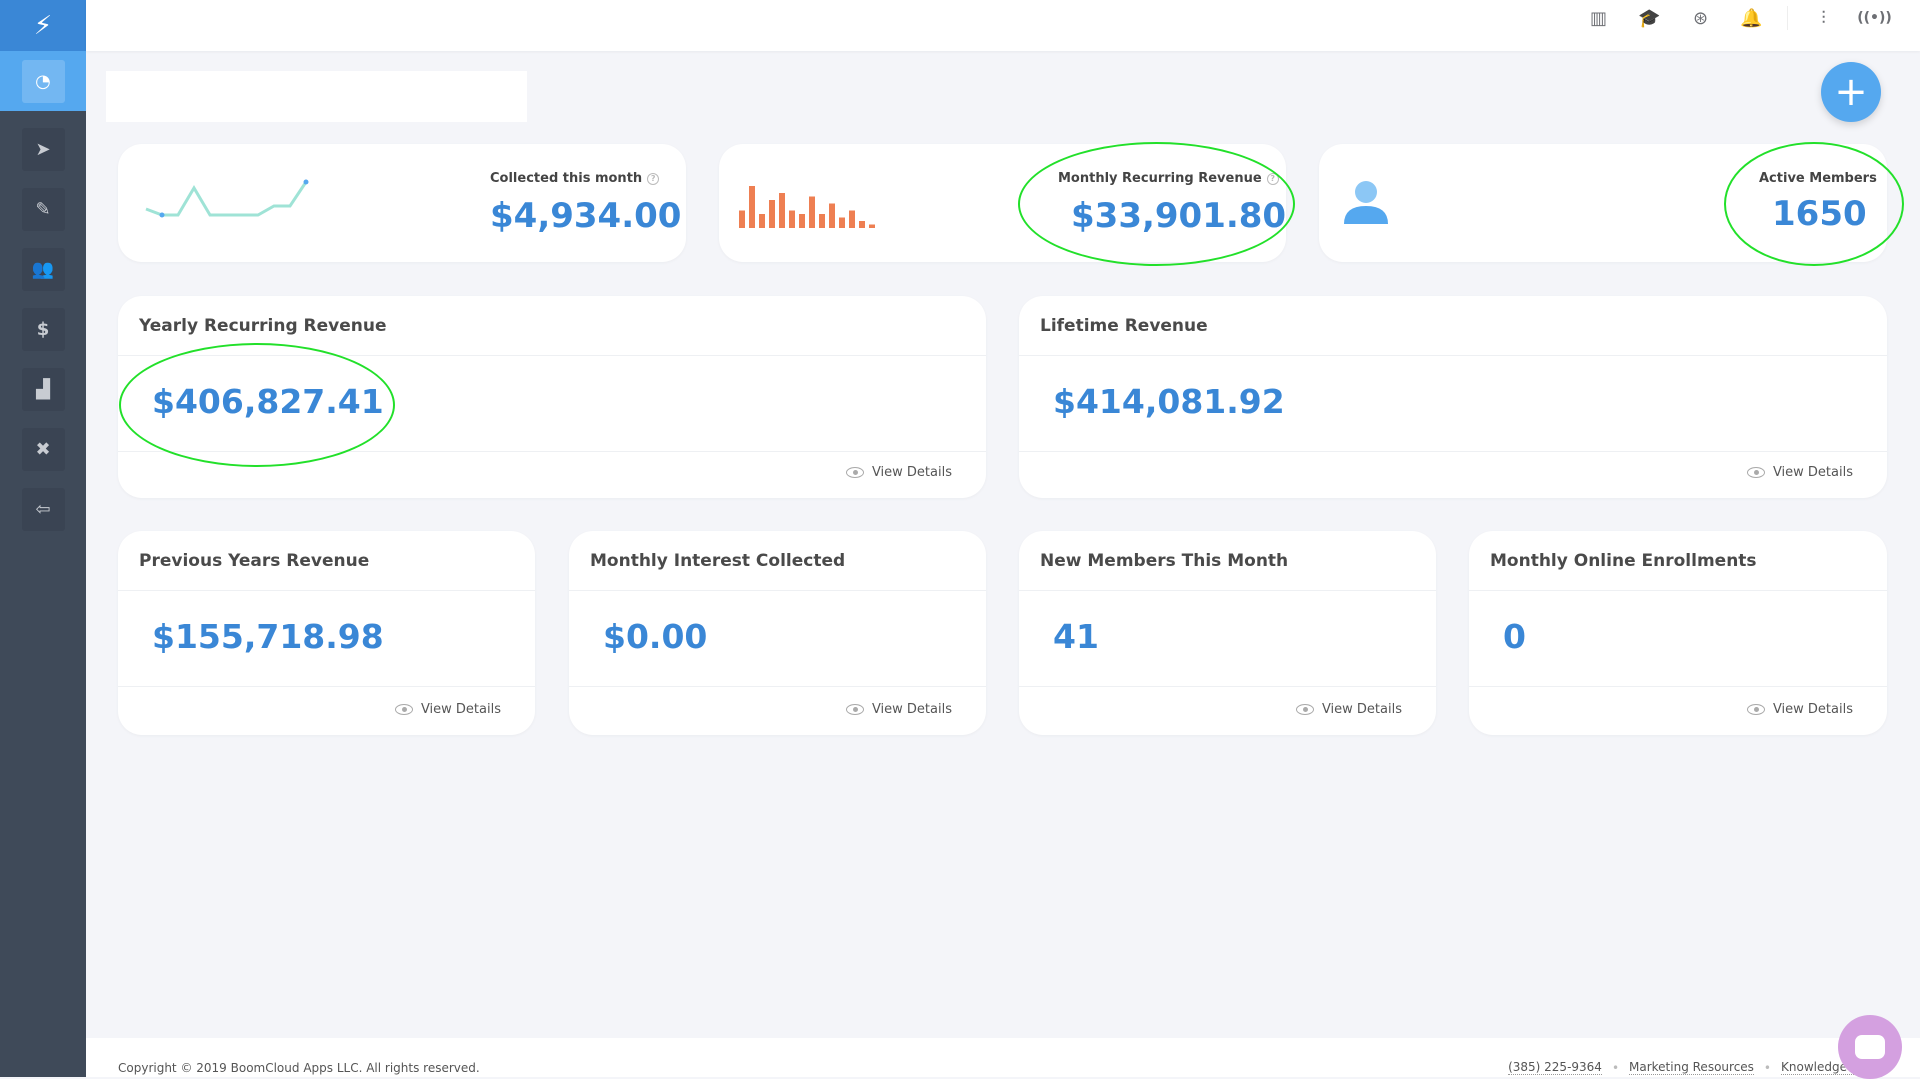 The height and width of the screenshot is (1079, 1920). What do you see at coordinates (43, 389) in the screenshot?
I see `chart-icon: ▟` at bounding box center [43, 389].